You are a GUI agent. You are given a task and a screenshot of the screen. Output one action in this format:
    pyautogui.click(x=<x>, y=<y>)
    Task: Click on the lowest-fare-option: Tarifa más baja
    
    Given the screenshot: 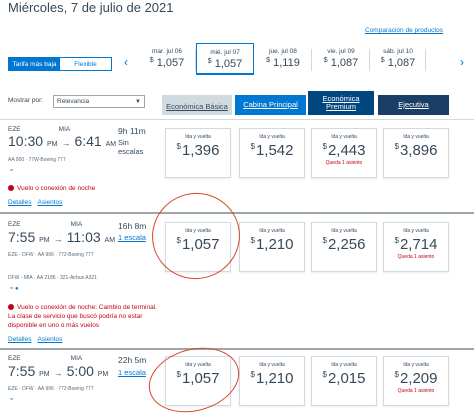 What is the action you would take?
    pyautogui.click(x=34, y=64)
    